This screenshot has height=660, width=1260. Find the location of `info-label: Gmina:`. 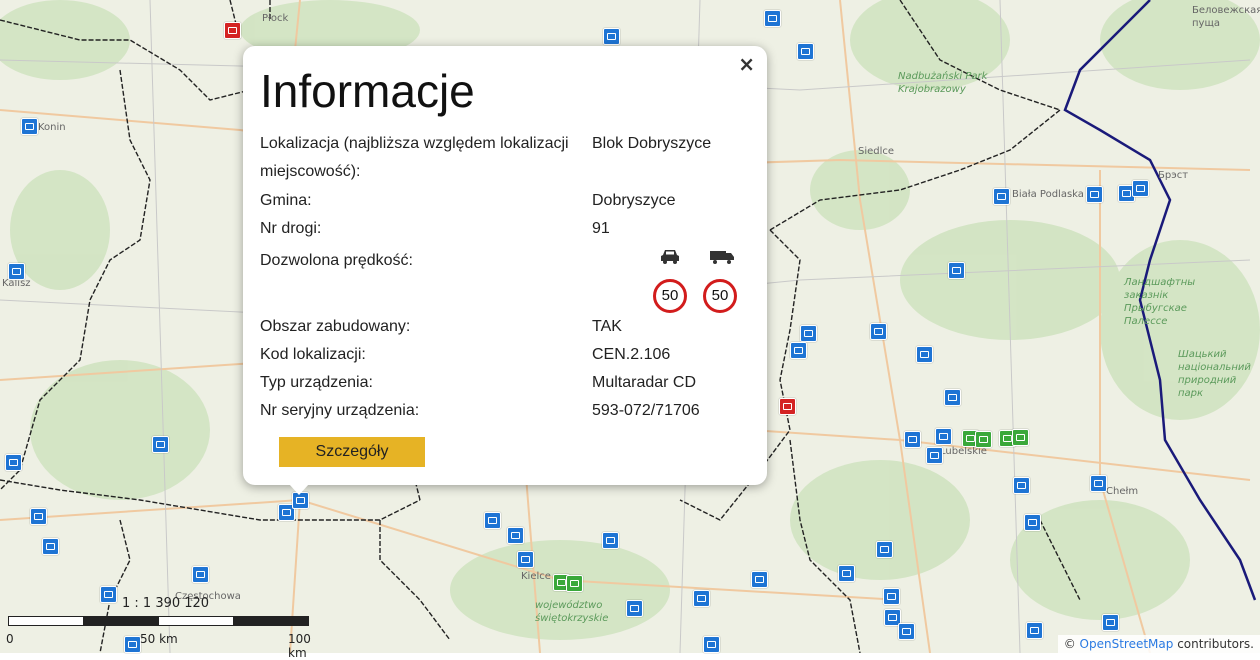

info-label: Gmina: is located at coordinates (286, 200).